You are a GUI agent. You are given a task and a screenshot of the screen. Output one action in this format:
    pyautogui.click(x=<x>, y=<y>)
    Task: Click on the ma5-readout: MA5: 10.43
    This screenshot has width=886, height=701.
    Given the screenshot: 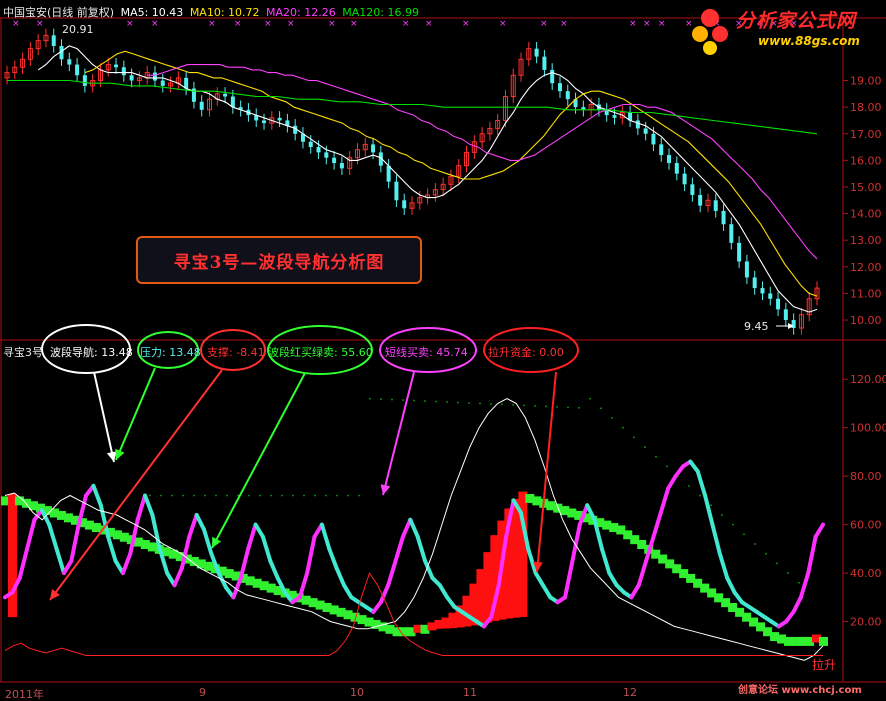 What is the action you would take?
    pyautogui.click(x=152, y=12)
    